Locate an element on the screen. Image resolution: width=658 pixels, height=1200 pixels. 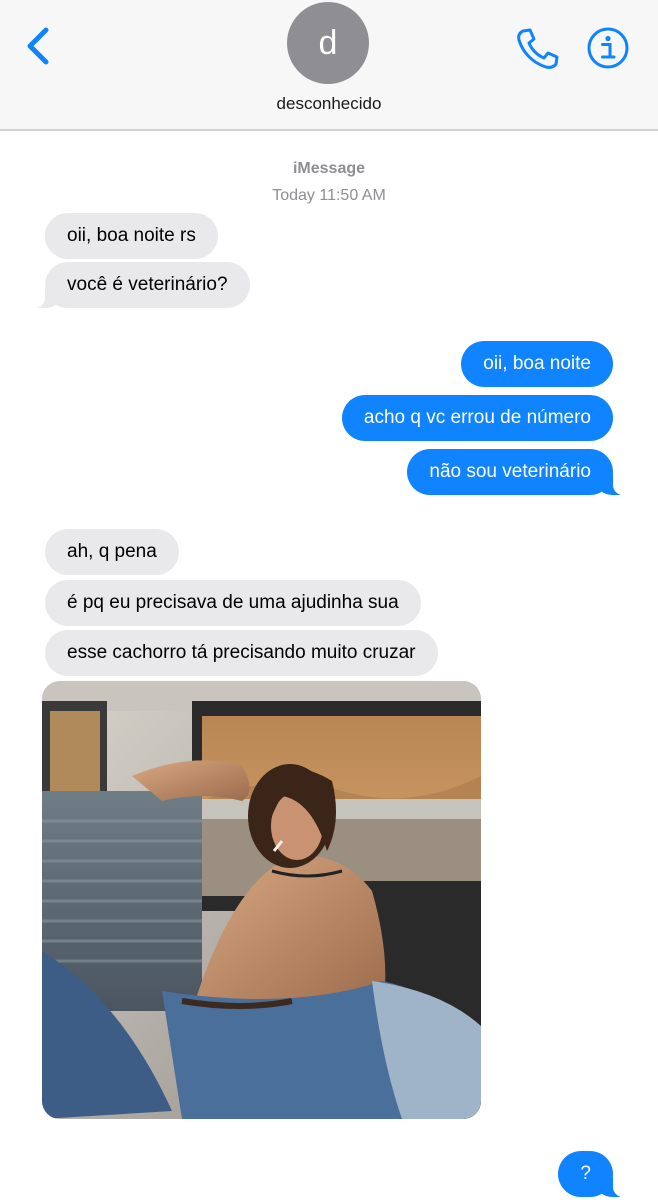
message-bubble-incoming: esse cachorro tá precisando muito cruzar is located at coordinates (241, 653).